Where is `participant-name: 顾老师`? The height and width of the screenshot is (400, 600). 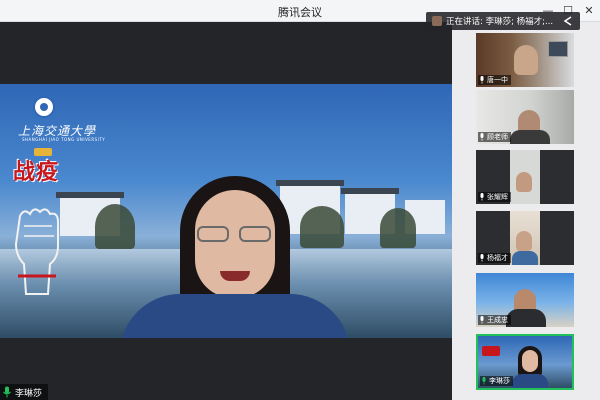
participant-name: 顾老师 is located at coordinates (497, 137).